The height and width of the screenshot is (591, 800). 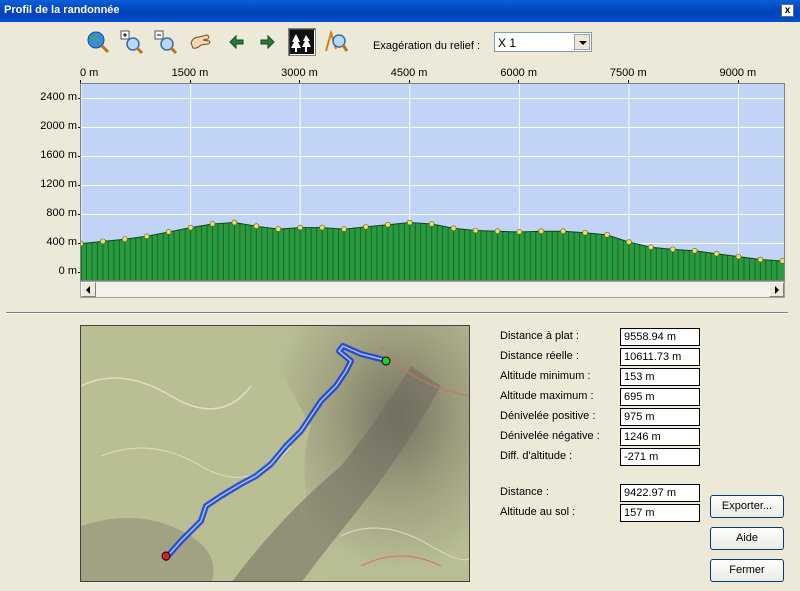 What do you see at coordinates (539, 356) in the screenshot?
I see `stat-label: Distance réelle :` at bounding box center [539, 356].